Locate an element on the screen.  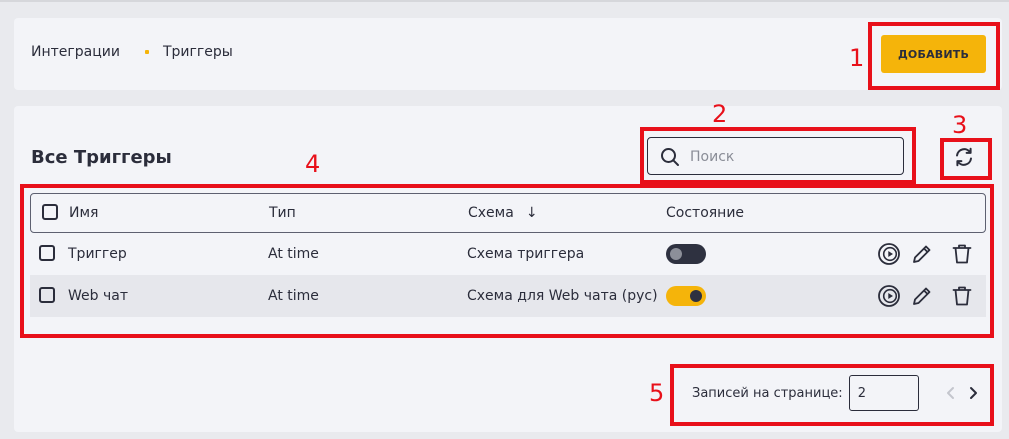
annotation-number-1: 1 is located at coordinates (857, 58).